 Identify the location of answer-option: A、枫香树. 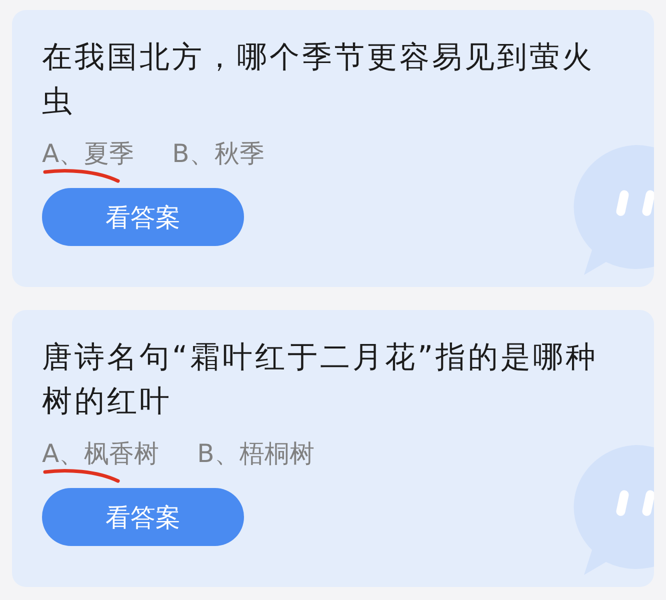
(101, 453).